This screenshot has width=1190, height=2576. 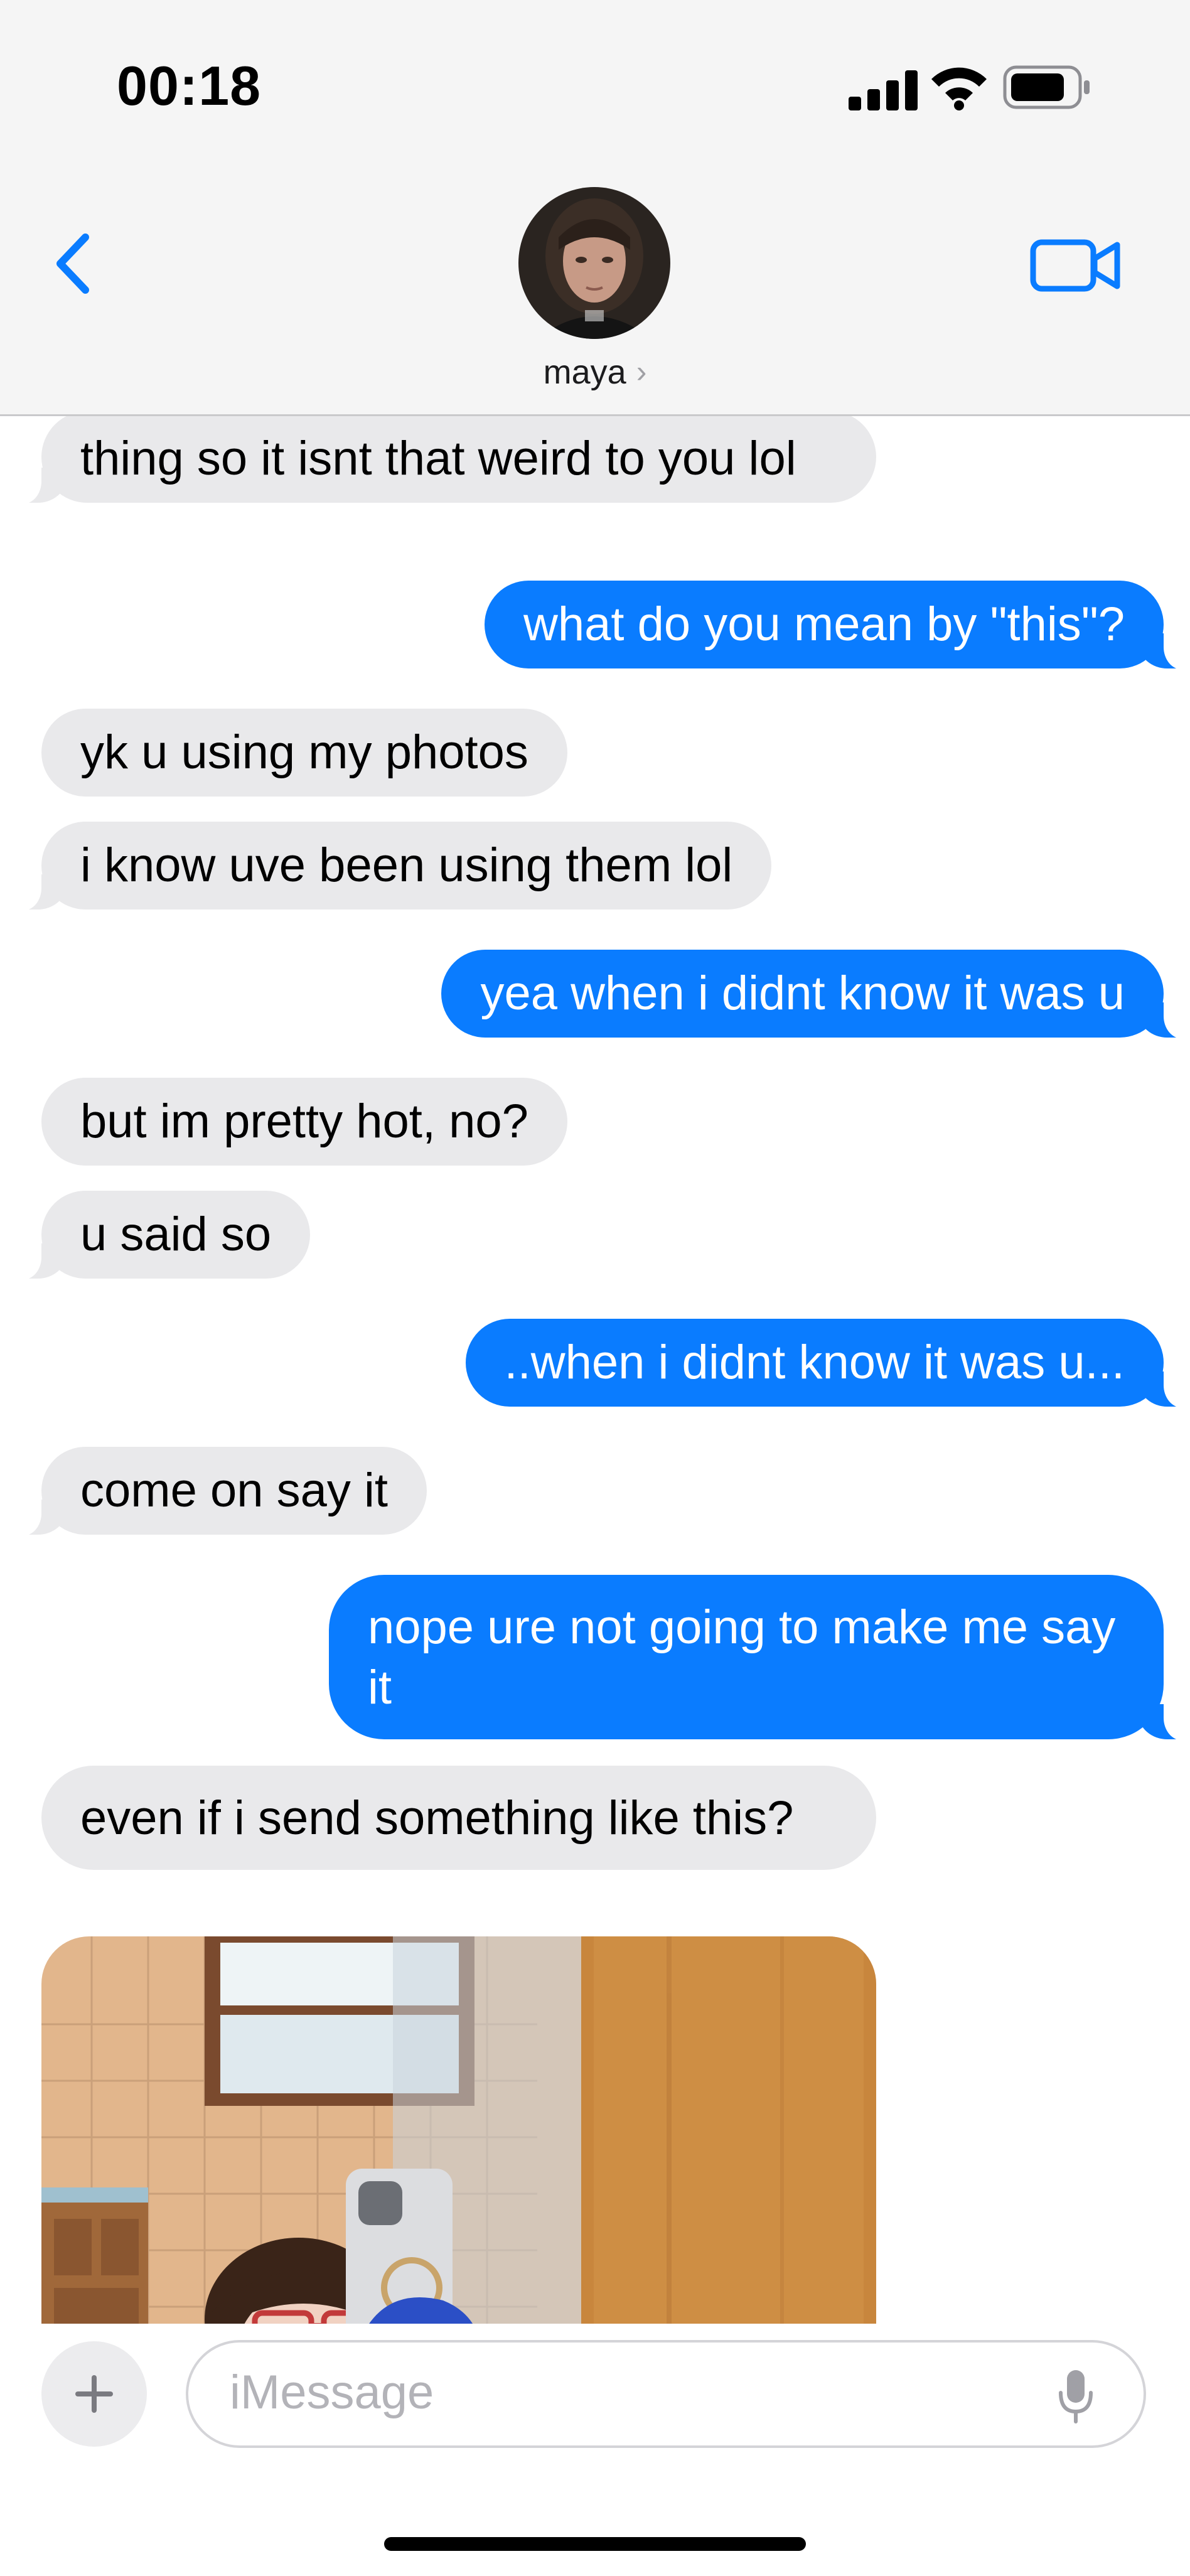 What do you see at coordinates (438, 458) in the screenshot?
I see `message-text: thing so it isnt that weird to you lol` at bounding box center [438, 458].